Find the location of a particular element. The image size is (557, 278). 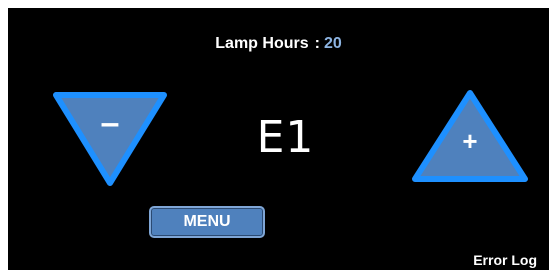

lamp-hours-readout: Lamp Hours:20 is located at coordinates (278, 44).